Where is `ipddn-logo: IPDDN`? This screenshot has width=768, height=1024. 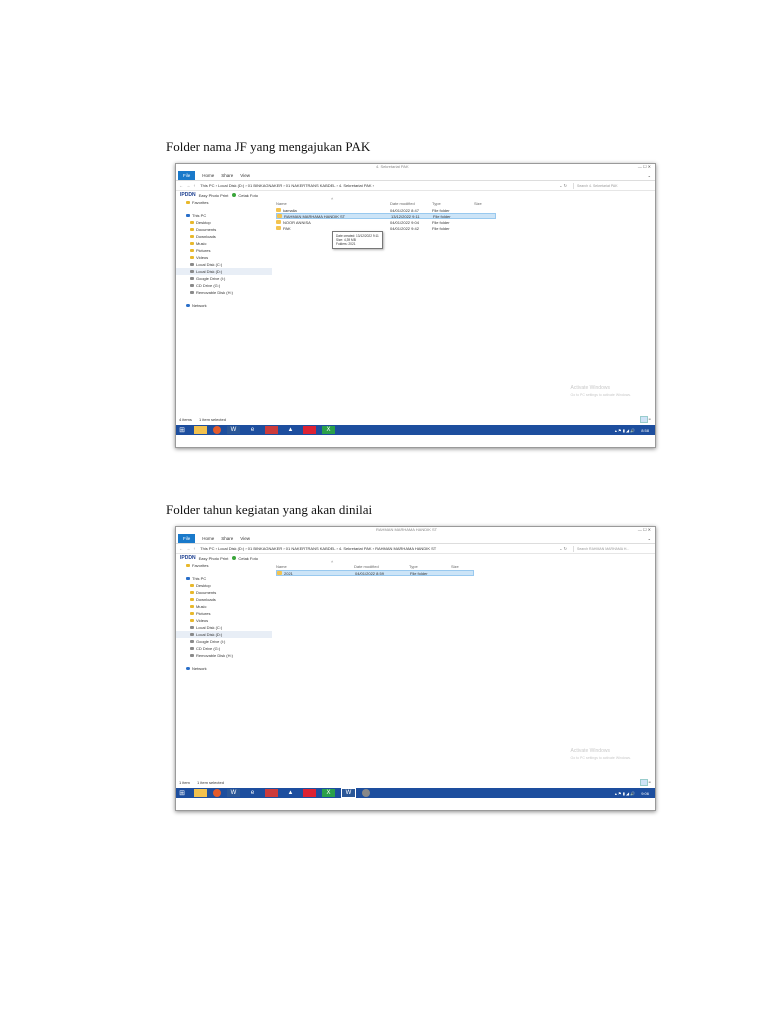
ipddn-logo: IPDDN is located at coordinates (188, 195).